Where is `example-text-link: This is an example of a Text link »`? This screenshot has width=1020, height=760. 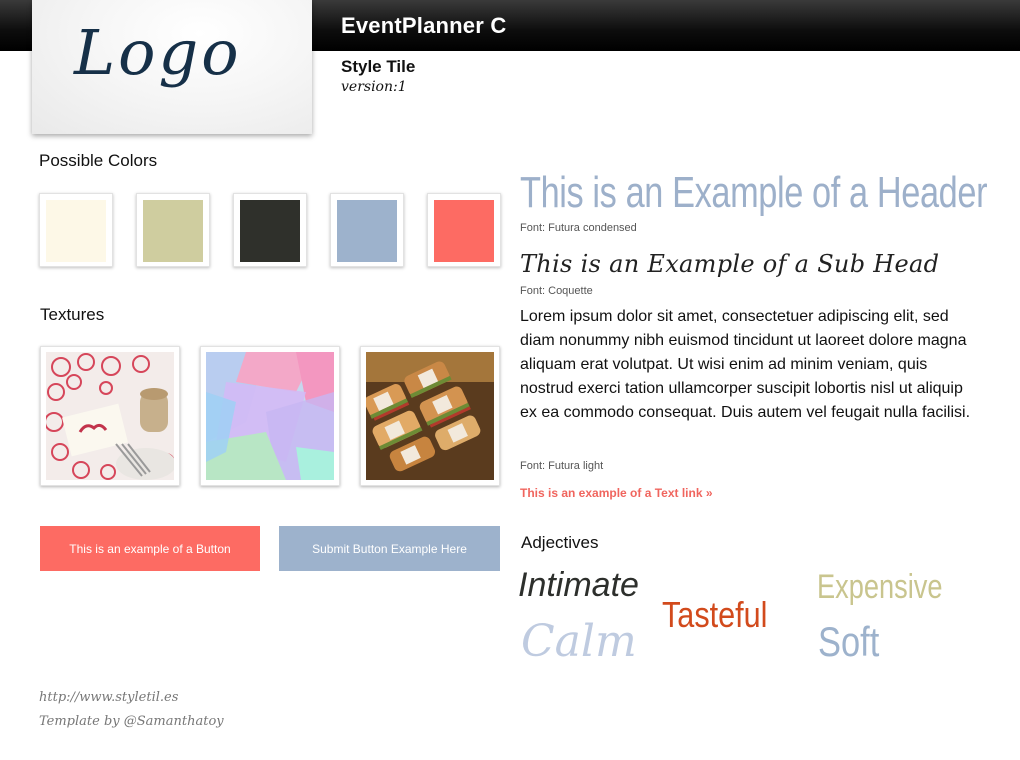
example-text-link: This is an example of a Text link » is located at coordinates (616, 493).